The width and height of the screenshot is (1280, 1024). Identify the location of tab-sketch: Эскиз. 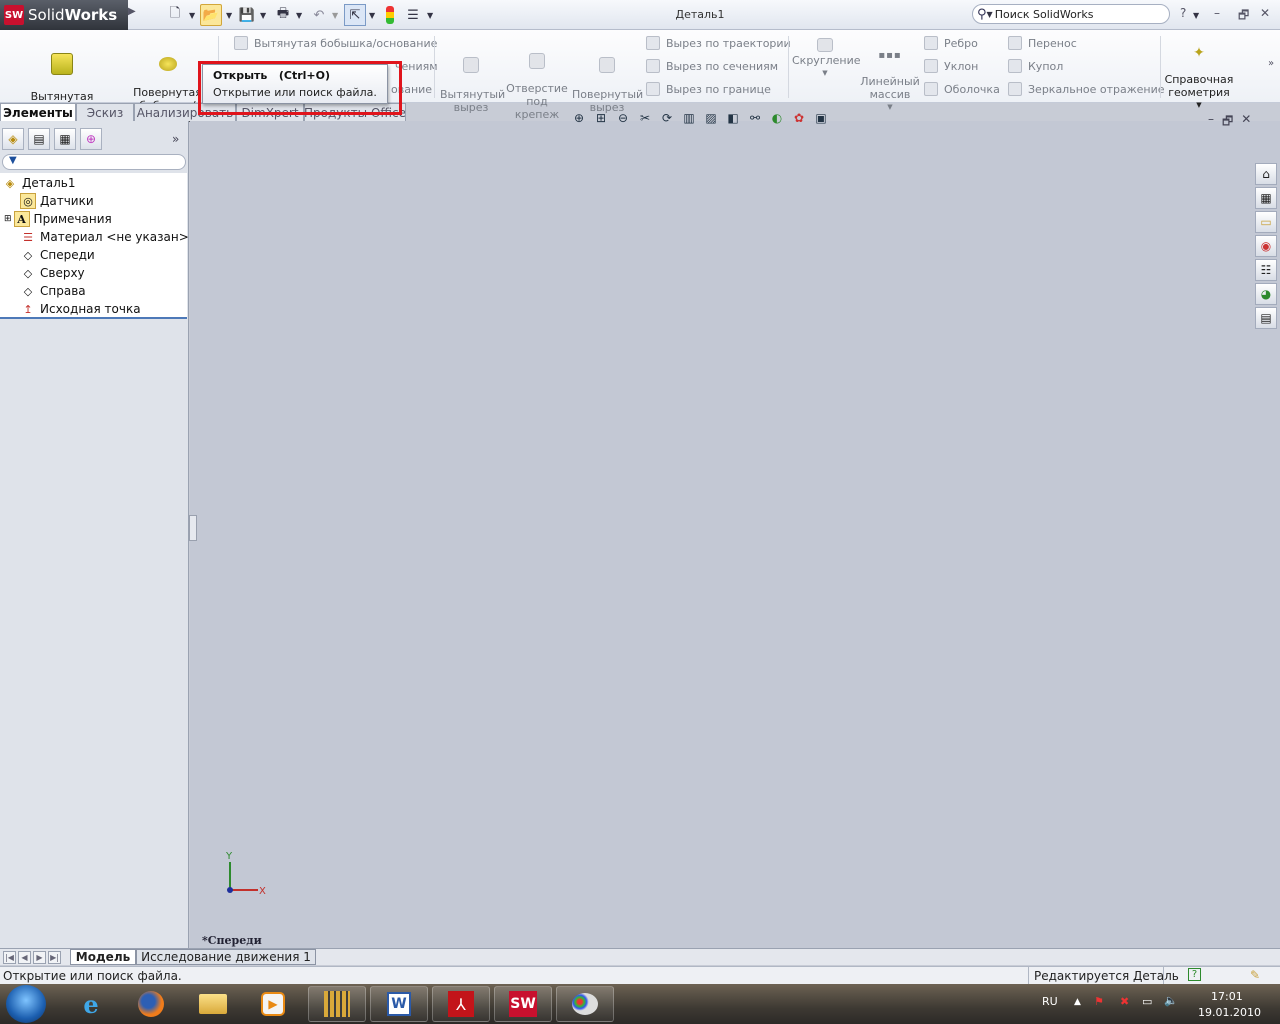
(105, 112).